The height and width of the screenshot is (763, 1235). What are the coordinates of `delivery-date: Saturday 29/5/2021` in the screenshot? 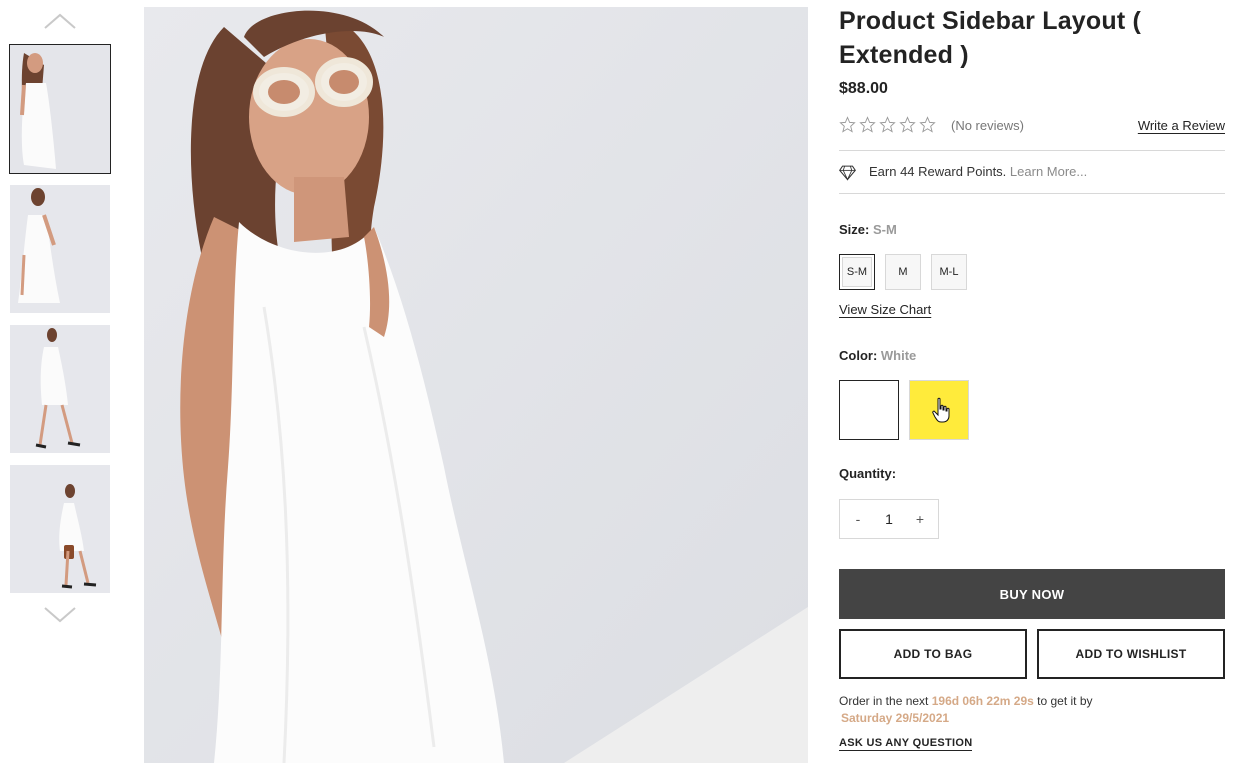 It's located at (895, 718).